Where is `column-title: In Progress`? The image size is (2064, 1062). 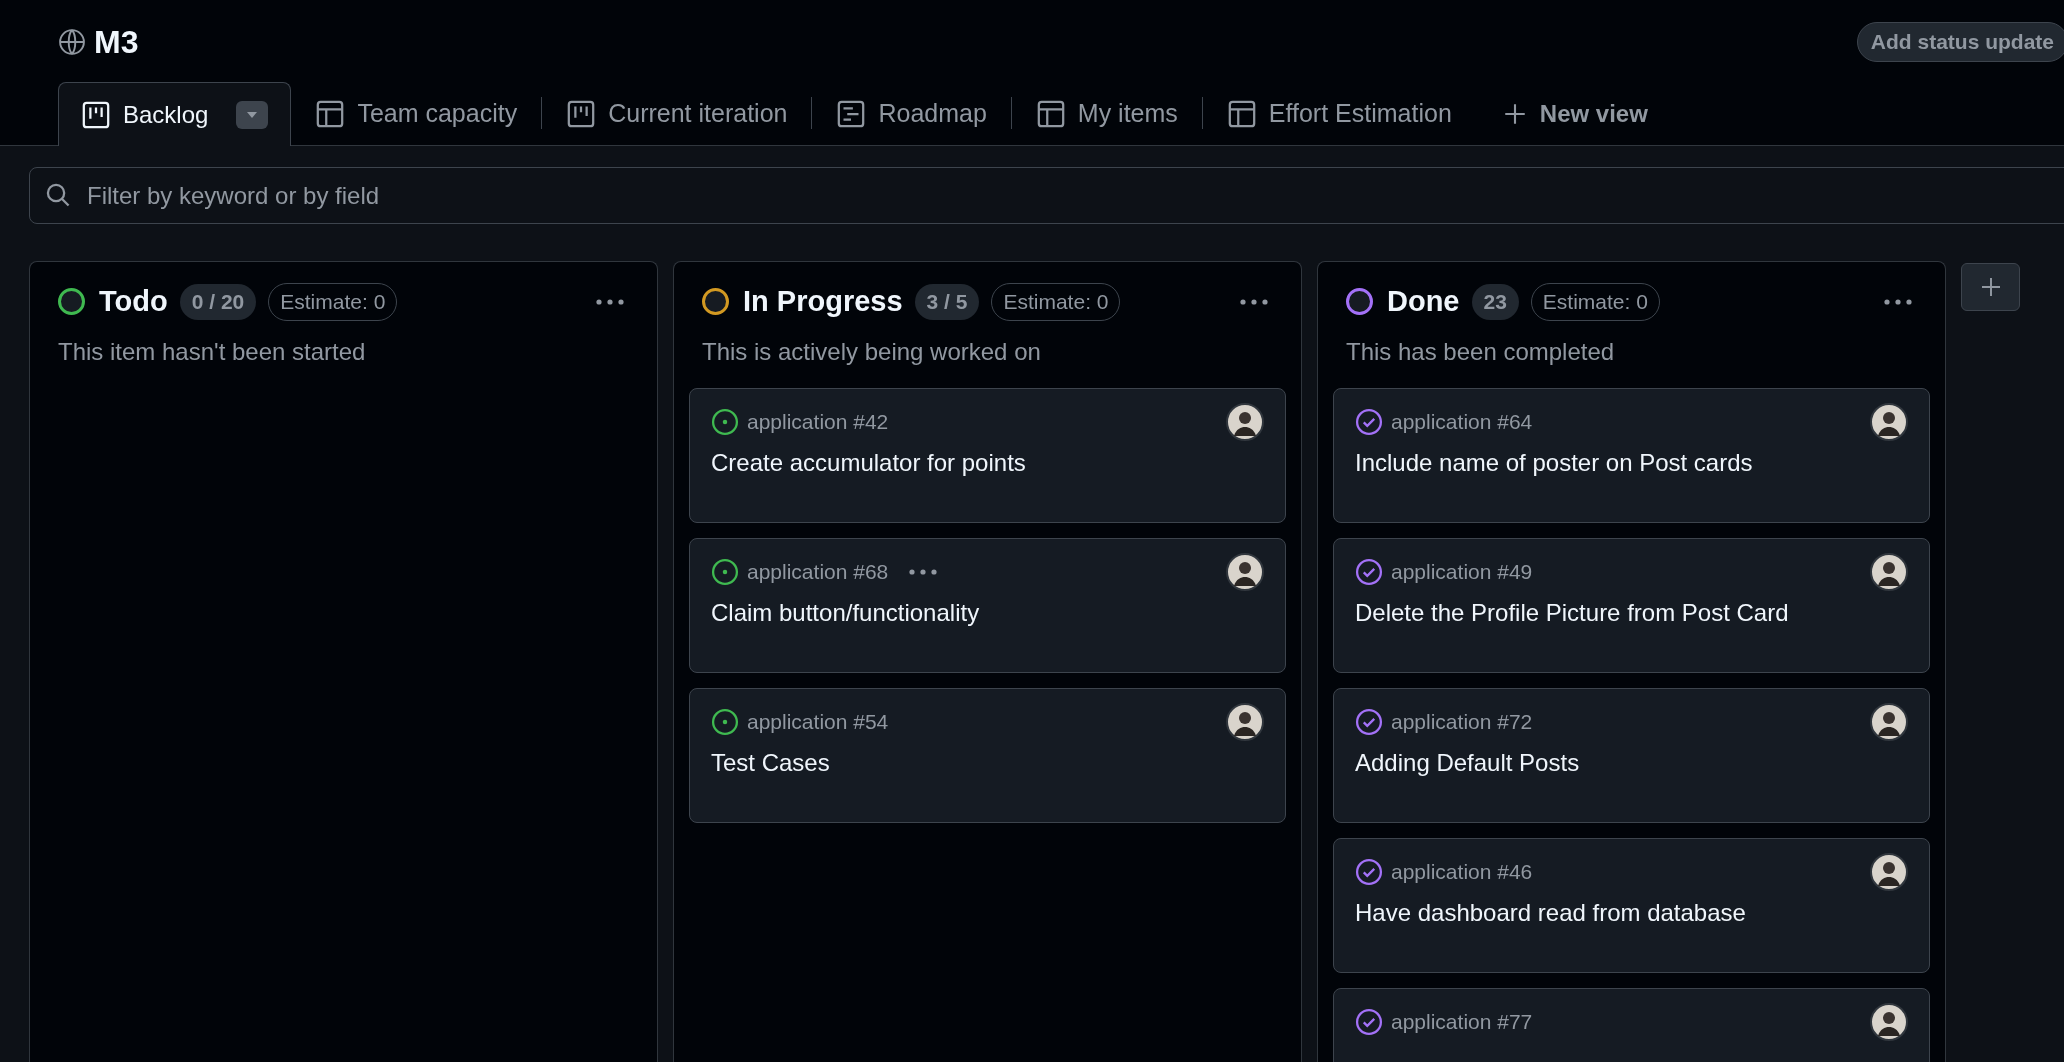 column-title: In Progress is located at coordinates (823, 301).